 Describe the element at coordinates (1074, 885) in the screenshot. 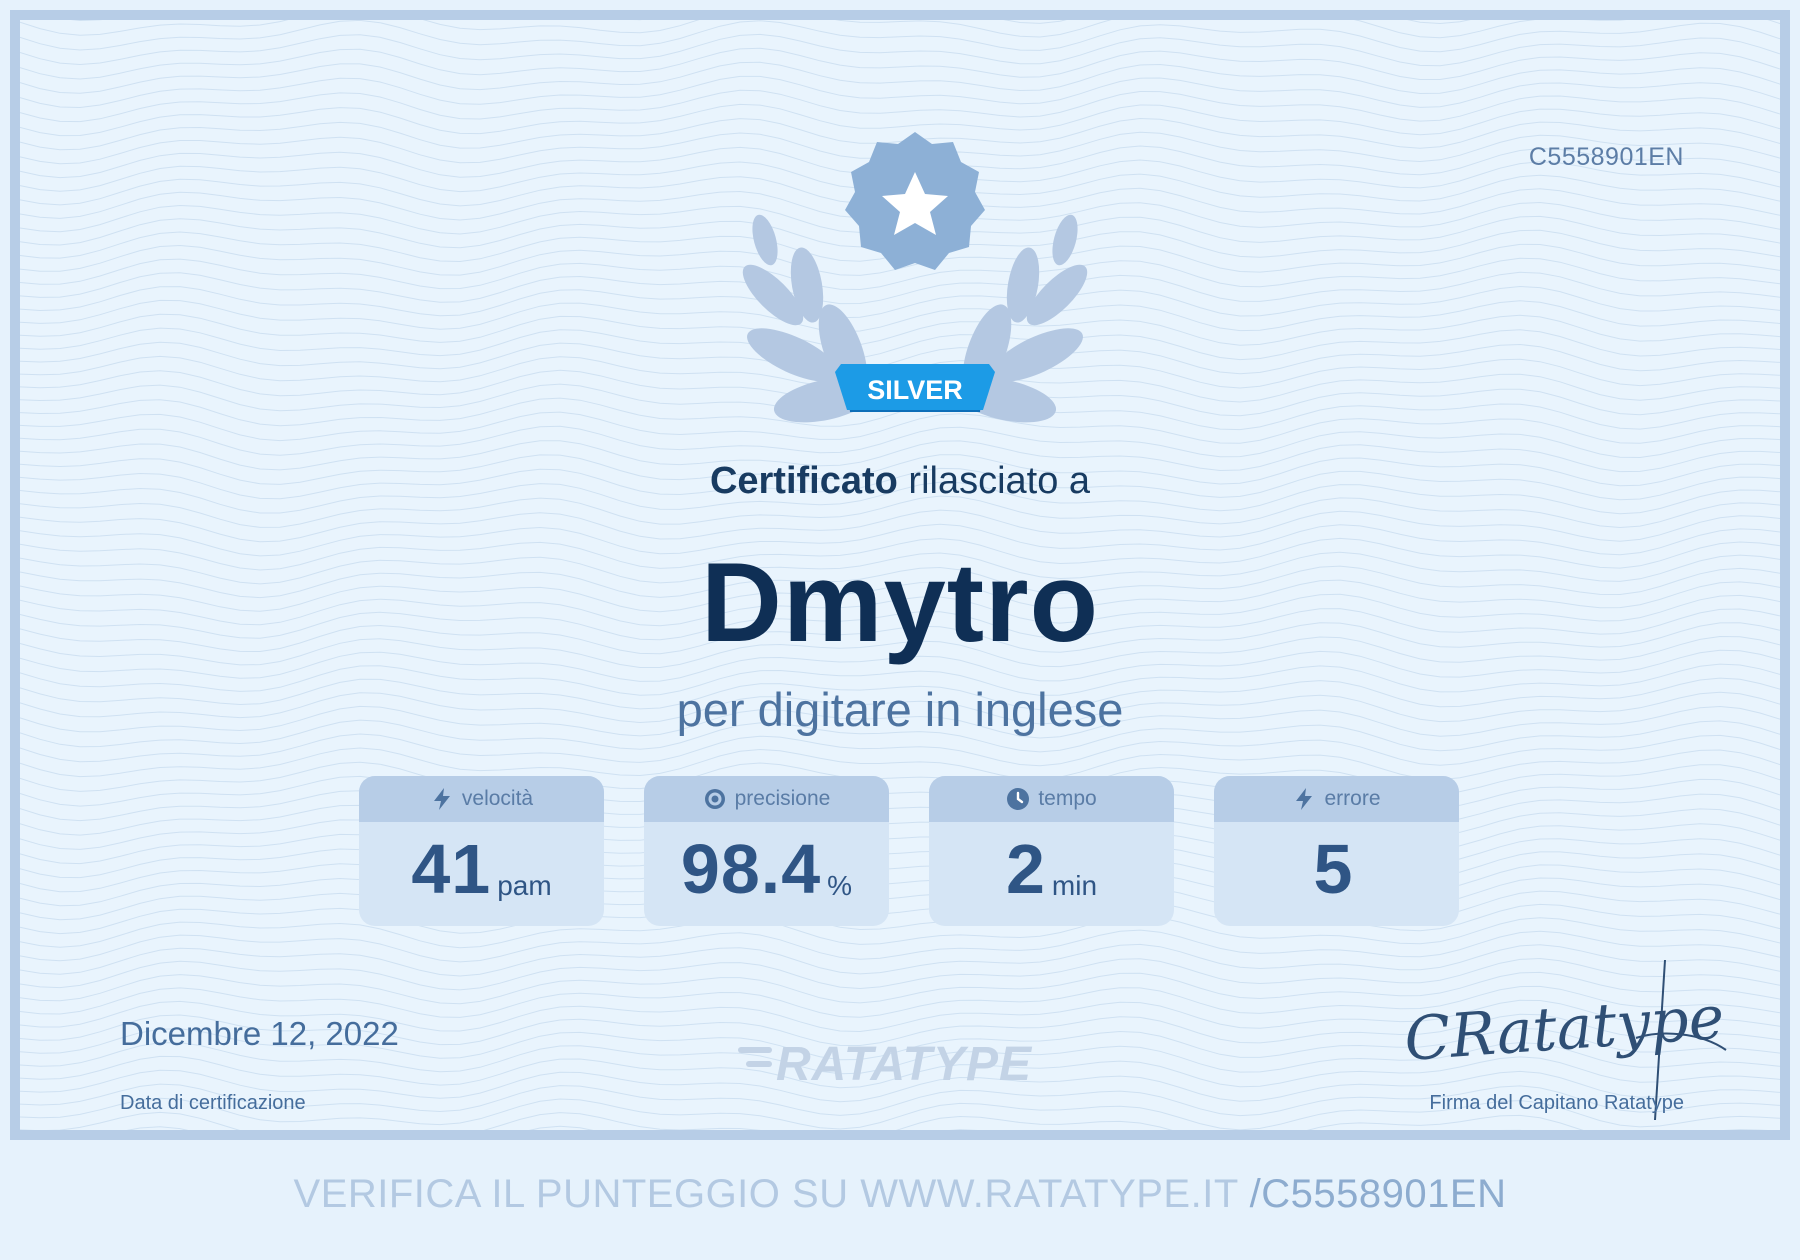

I see `stat-unit: min` at that location.